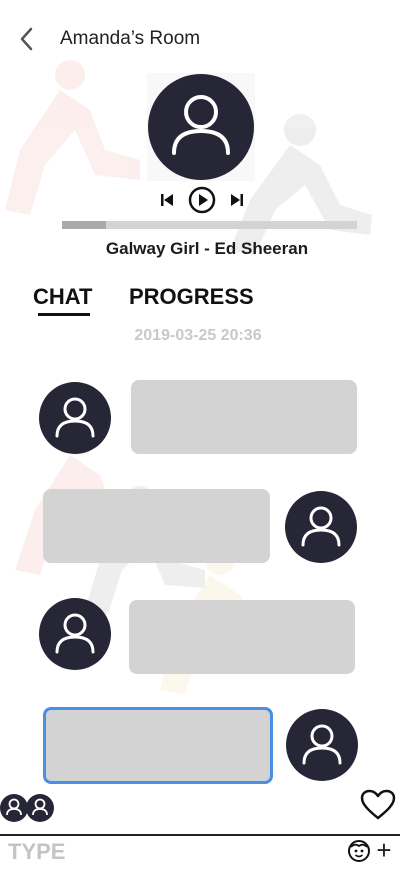  What do you see at coordinates (207, 248) in the screenshot?
I see `song-title: Galway Girl - Ed Sheeran` at bounding box center [207, 248].